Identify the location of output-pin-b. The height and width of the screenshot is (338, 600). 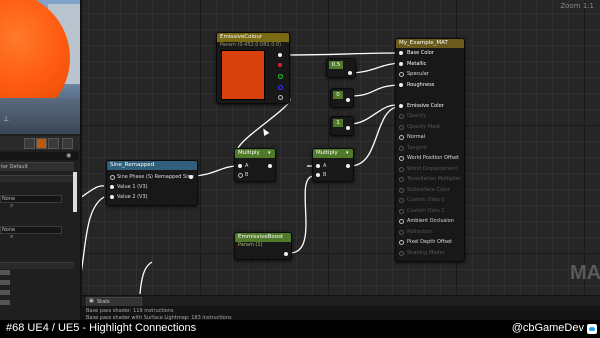
(280, 87).